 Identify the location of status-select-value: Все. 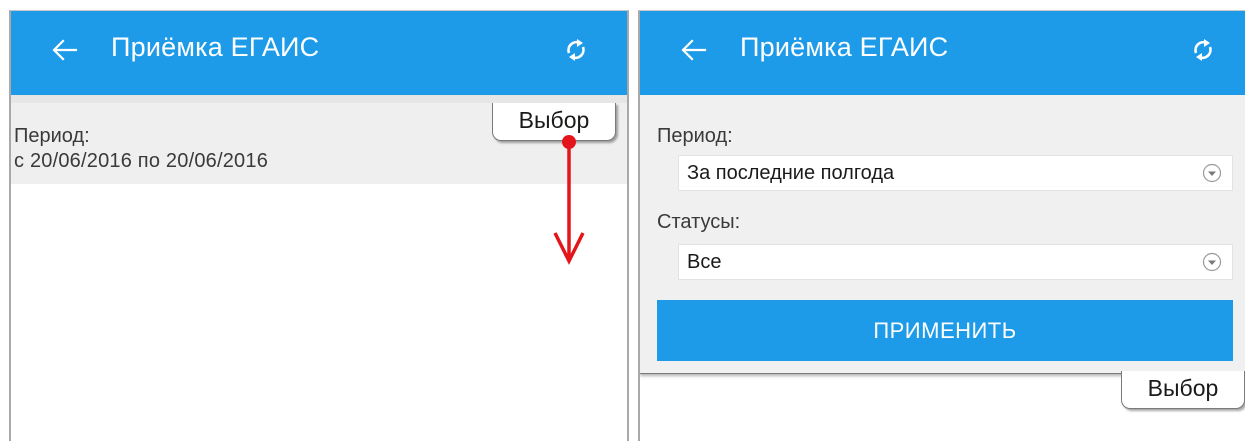
(704, 262).